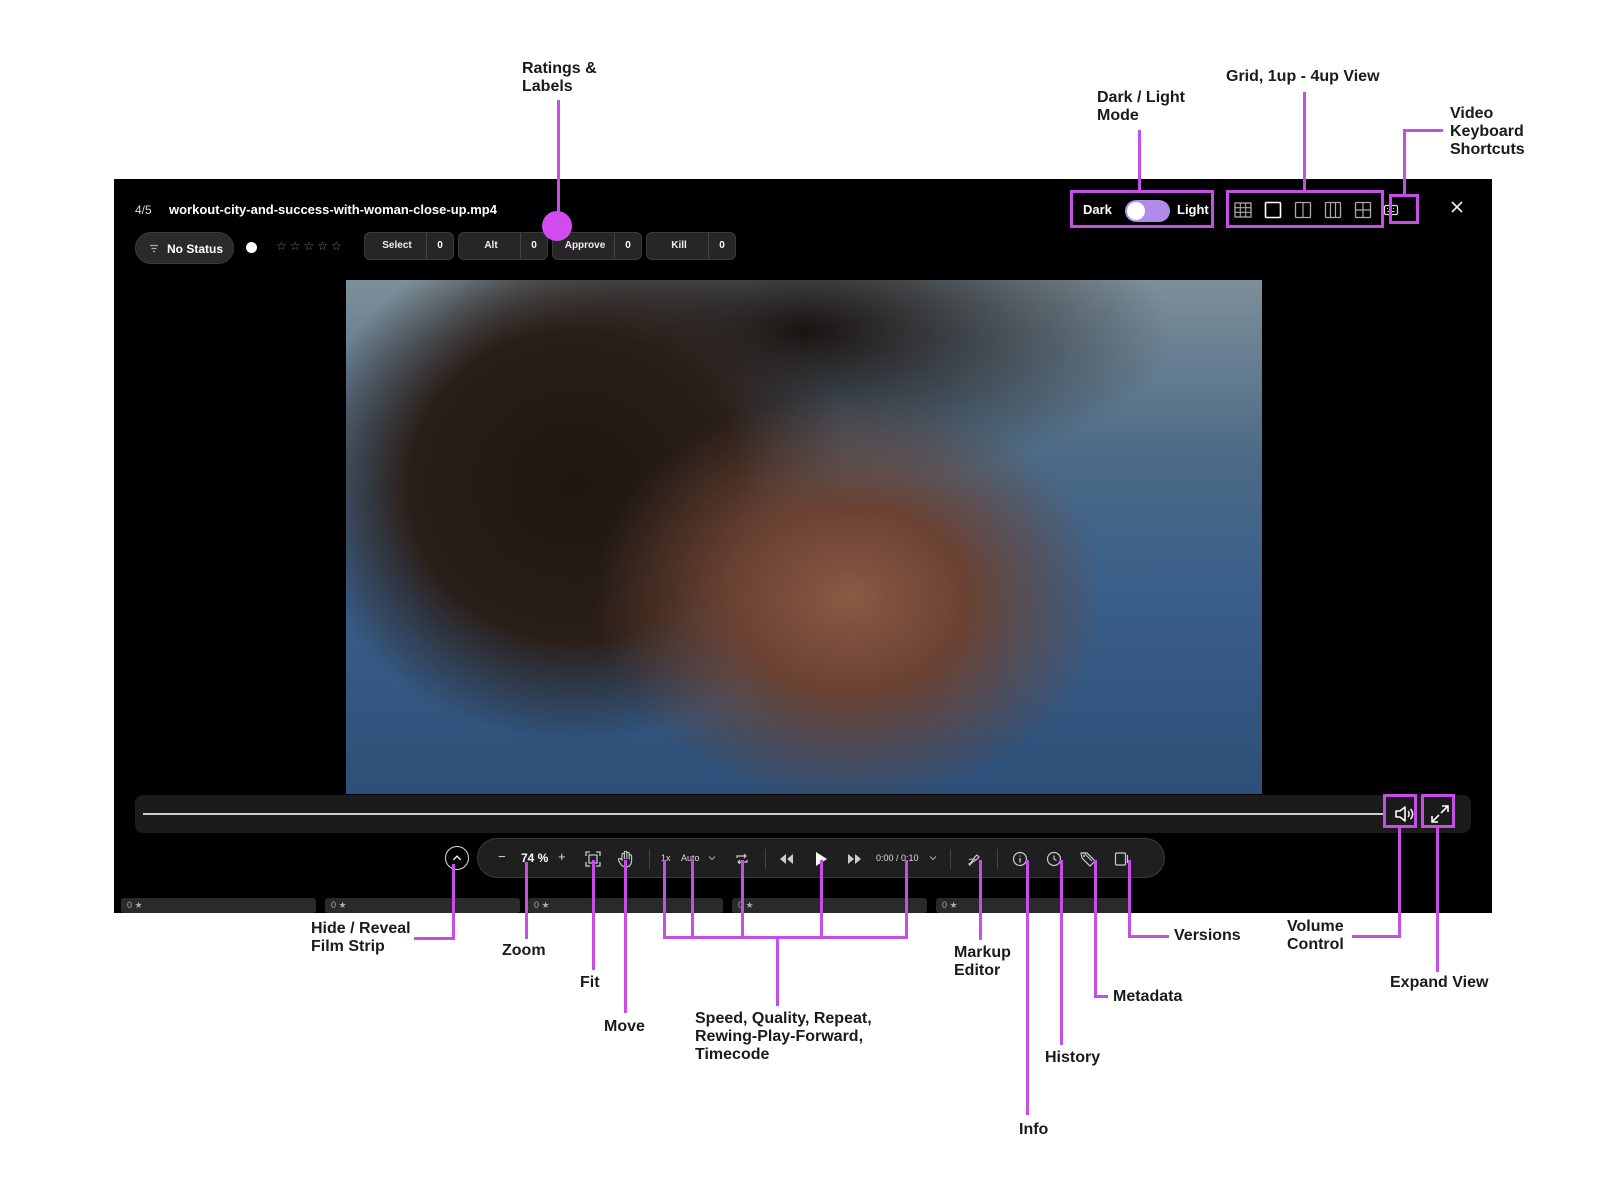  What do you see at coordinates (786, 859) in the screenshot?
I see `rewind-icon` at bounding box center [786, 859].